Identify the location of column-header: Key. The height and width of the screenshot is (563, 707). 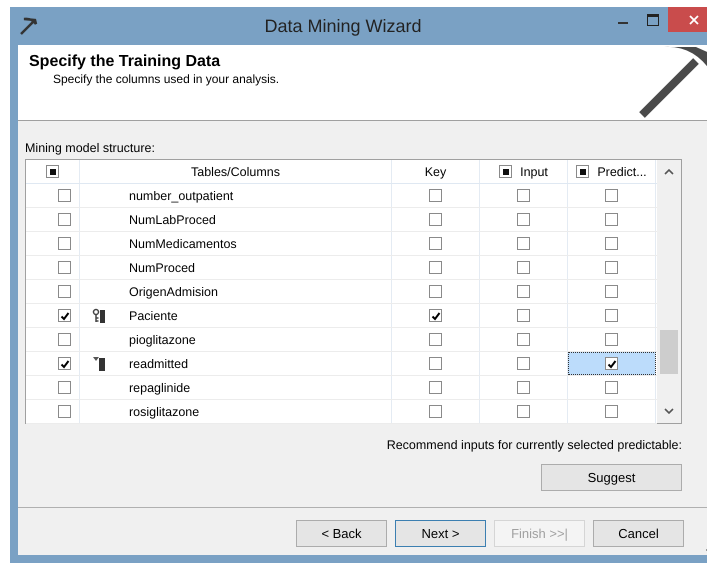
(435, 171).